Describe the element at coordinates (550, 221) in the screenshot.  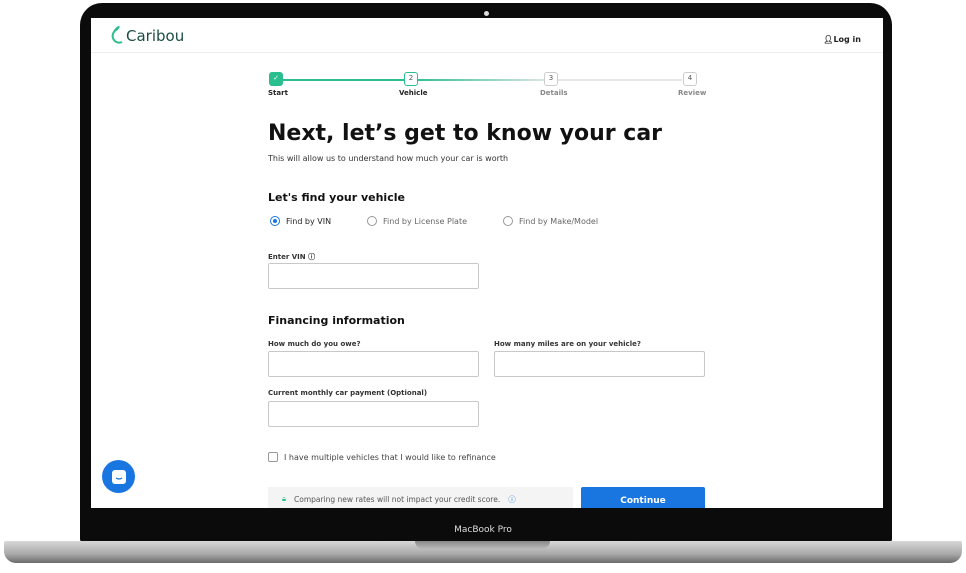
I see `radio-find-by-make-model: Find by Make/Model` at that location.